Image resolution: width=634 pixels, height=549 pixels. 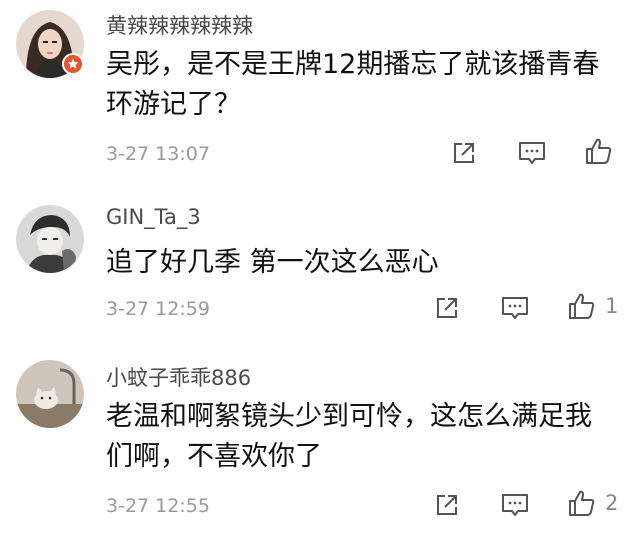 I want to click on avatar, so click(x=50, y=394).